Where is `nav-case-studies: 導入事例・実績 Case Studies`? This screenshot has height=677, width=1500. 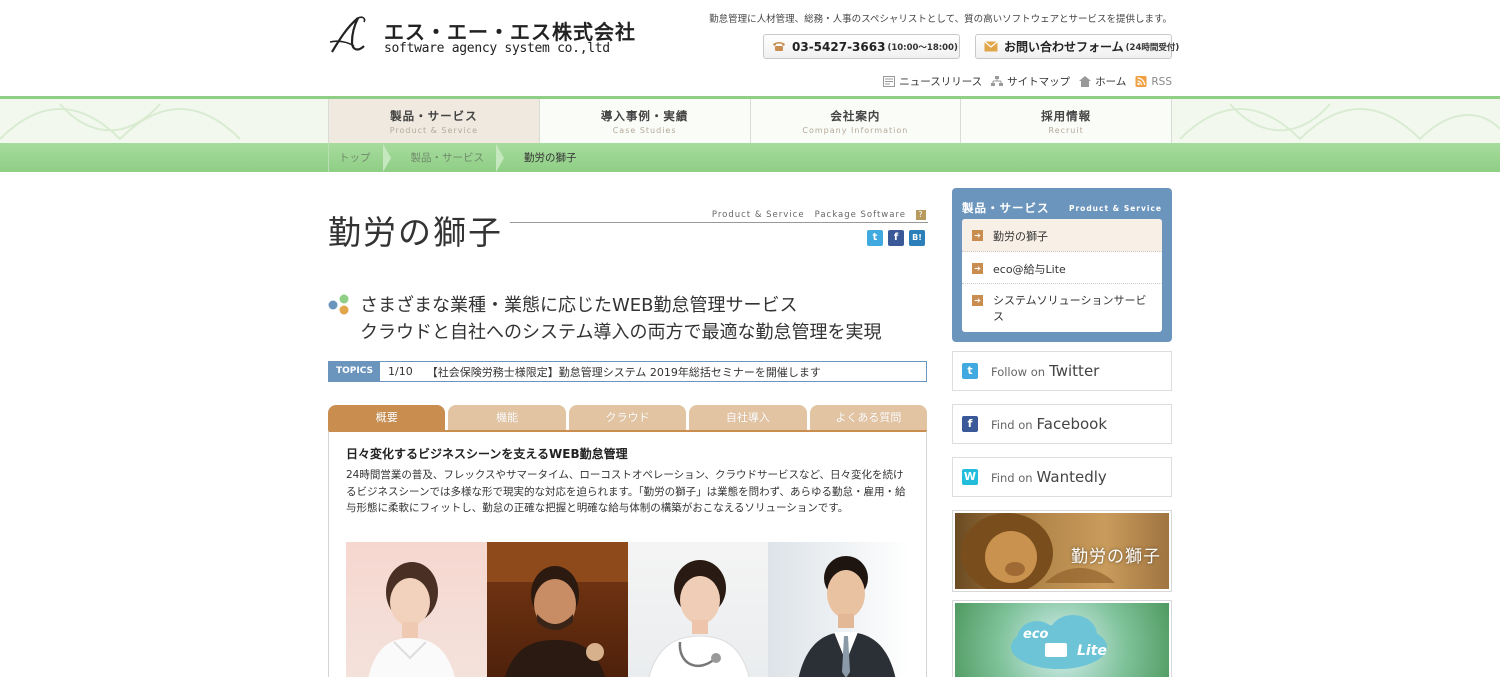
nav-case-studies: 導入事例・実績 Case Studies is located at coordinates (644, 121).